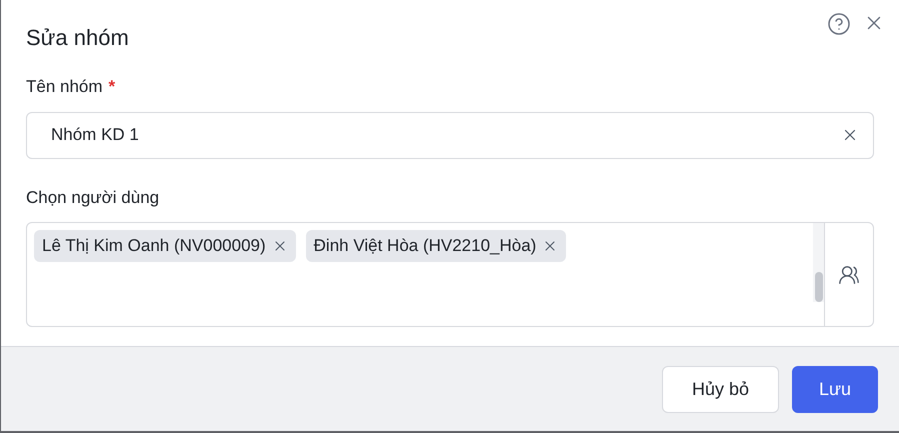 This screenshot has width=899, height=433. What do you see at coordinates (450, 135) in the screenshot?
I see `input-field: Nhóm KD 1` at bounding box center [450, 135].